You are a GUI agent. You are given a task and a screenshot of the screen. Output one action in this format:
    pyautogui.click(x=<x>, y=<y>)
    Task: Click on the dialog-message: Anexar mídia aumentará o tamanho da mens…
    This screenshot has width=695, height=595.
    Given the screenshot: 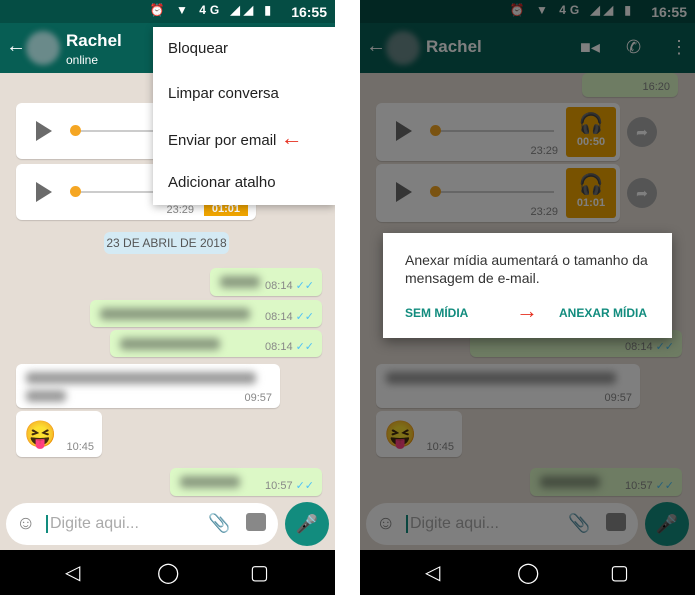 What is the action you would take?
    pyautogui.click(x=526, y=269)
    